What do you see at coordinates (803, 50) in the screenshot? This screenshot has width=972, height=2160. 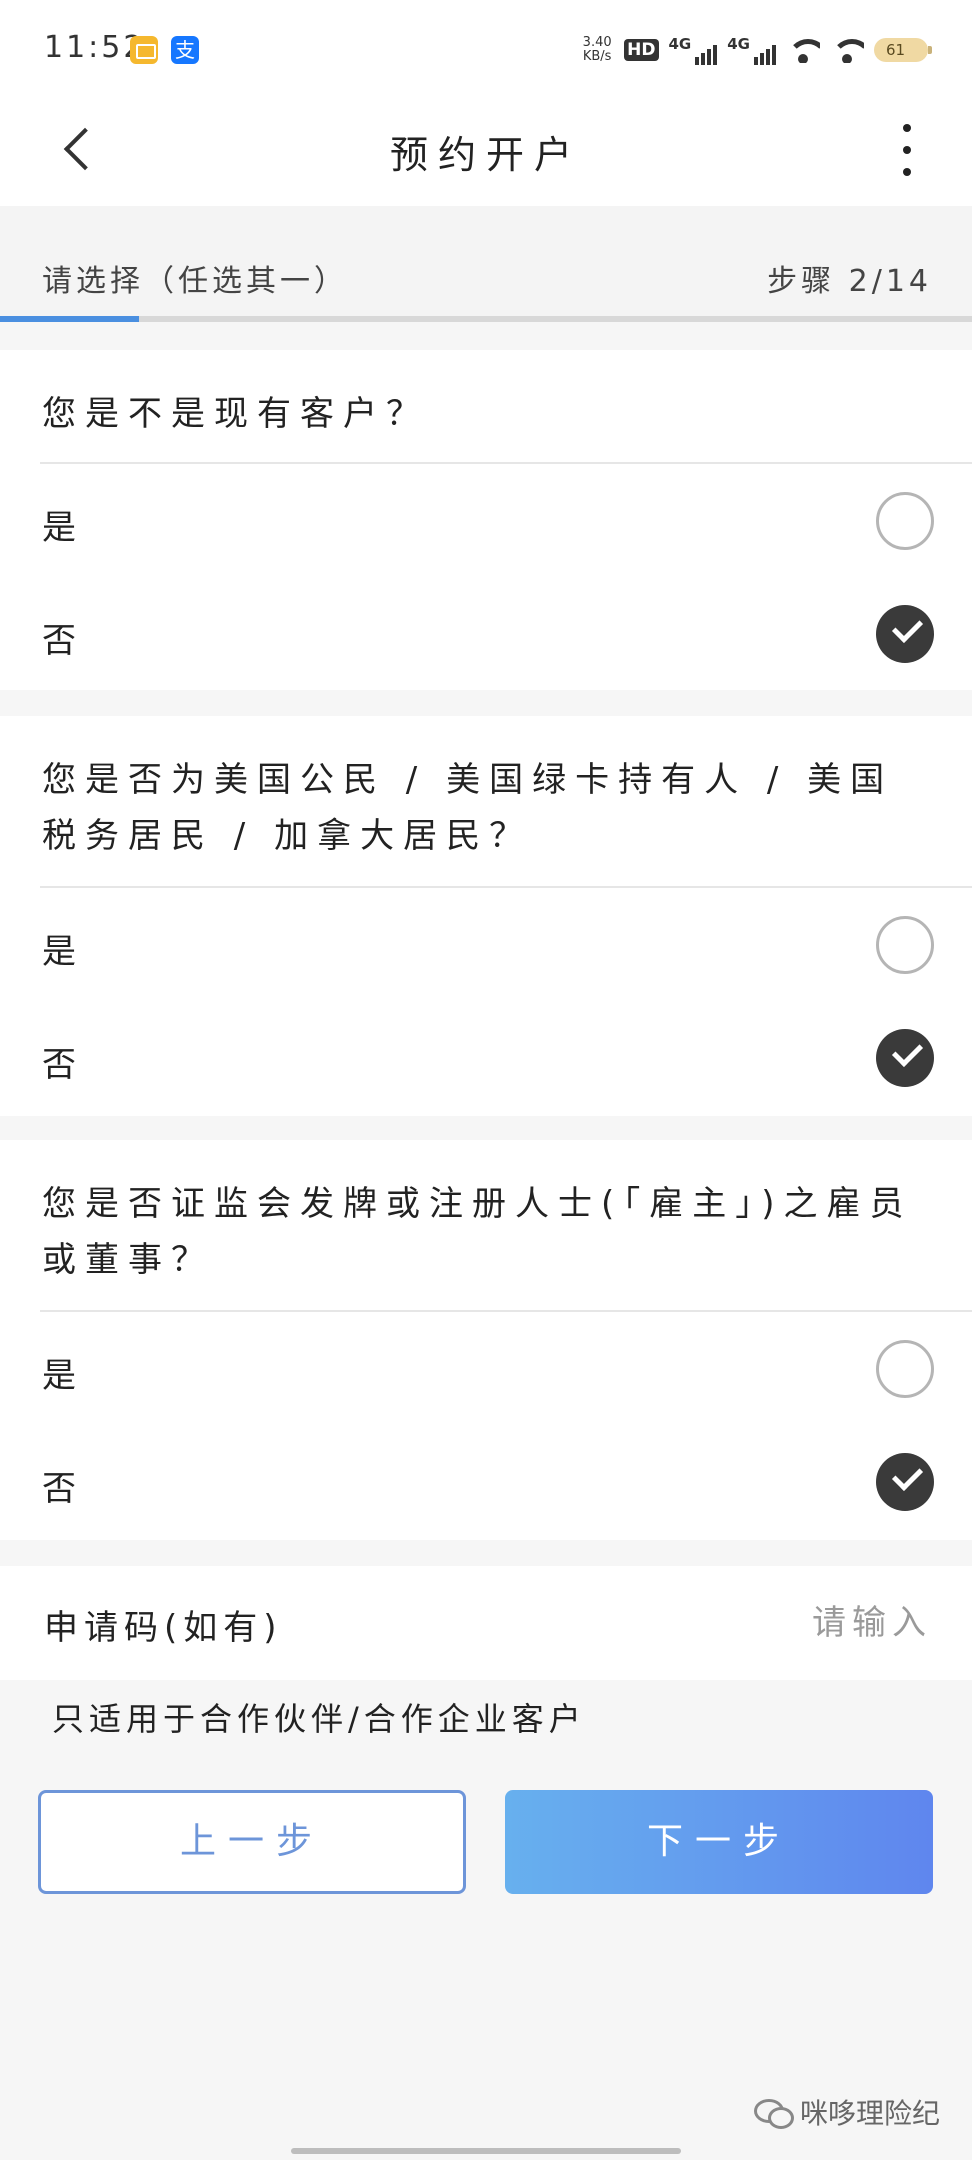 I see `wifi-icon` at bounding box center [803, 50].